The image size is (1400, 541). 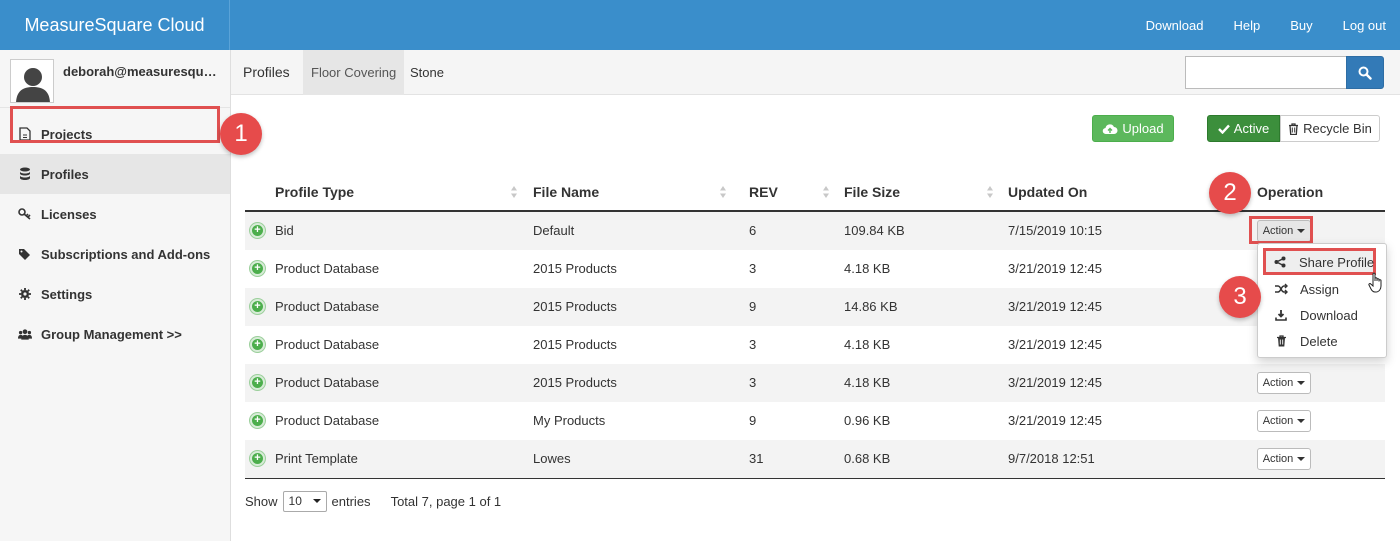 What do you see at coordinates (815, 478) in the screenshot?
I see `table-bottom-border` at bounding box center [815, 478].